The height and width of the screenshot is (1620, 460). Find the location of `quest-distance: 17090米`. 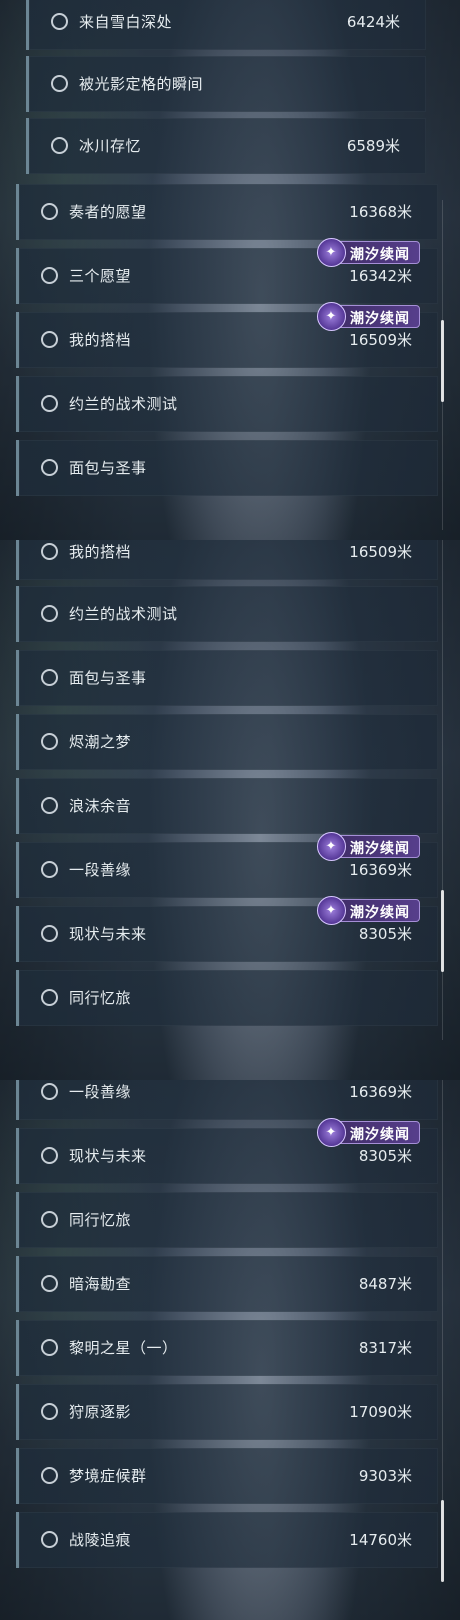

quest-distance: 17090米 is located at coordinates (380, 1412).